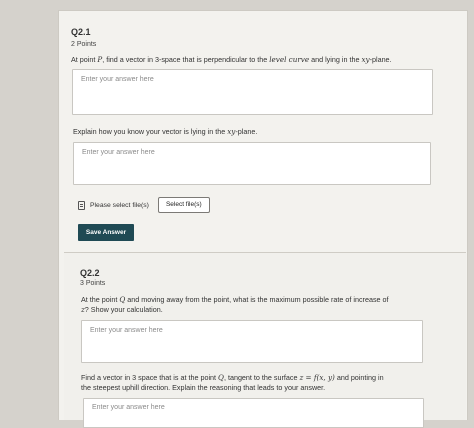 This screenshot has width=474, height=428. What do you see at coordinates (183, 205) in the screenshot?
I see `select-files-button: Select file(s)` at bounding box center [183, 205].